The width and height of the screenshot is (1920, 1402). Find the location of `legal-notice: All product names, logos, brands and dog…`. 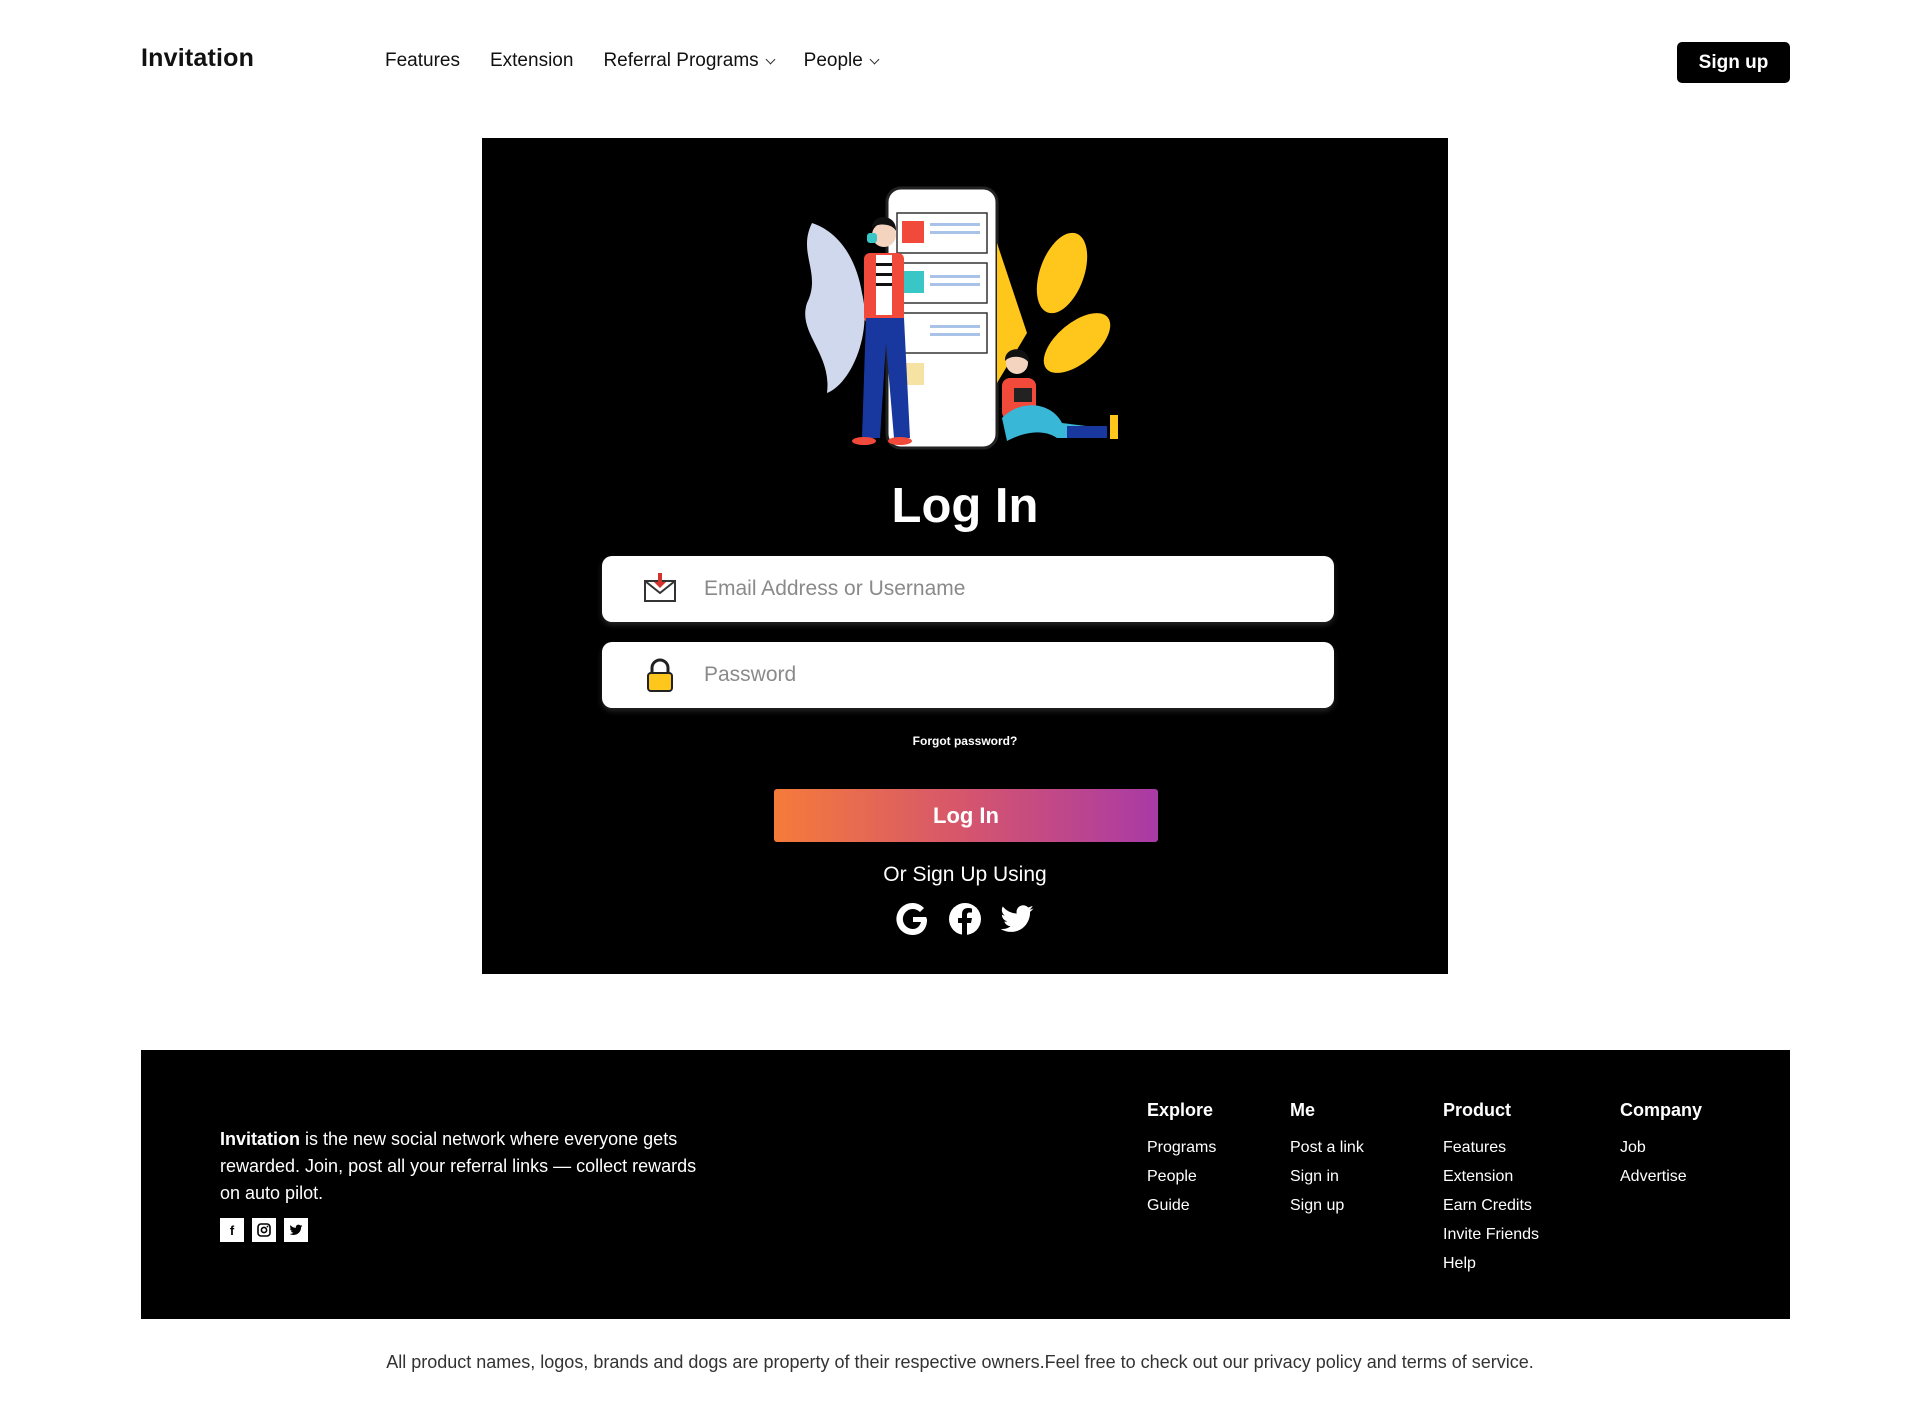

legal-notice: All product names, logos, brands and dog… is located at coordinates (960, 1362).